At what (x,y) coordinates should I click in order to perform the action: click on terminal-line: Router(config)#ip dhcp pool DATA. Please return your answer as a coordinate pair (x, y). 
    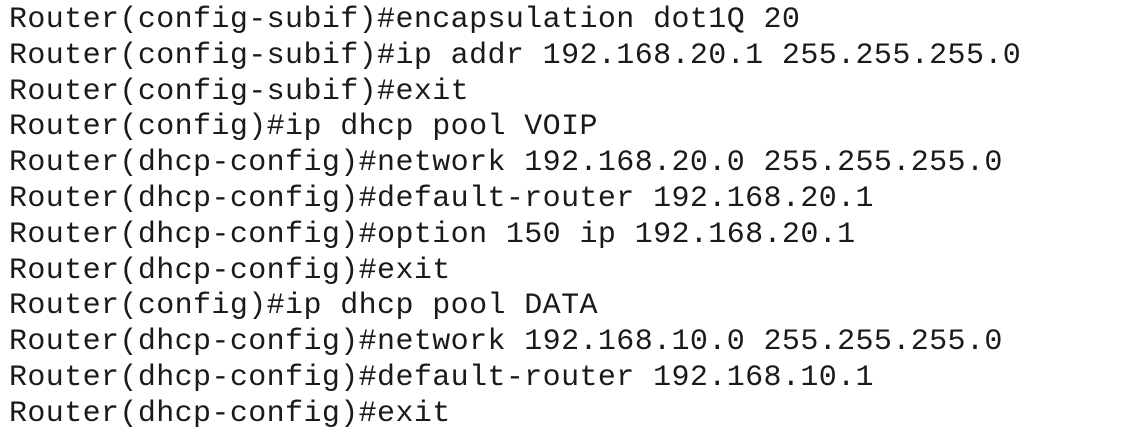
    Looking at the image, I should click on (303, 306).